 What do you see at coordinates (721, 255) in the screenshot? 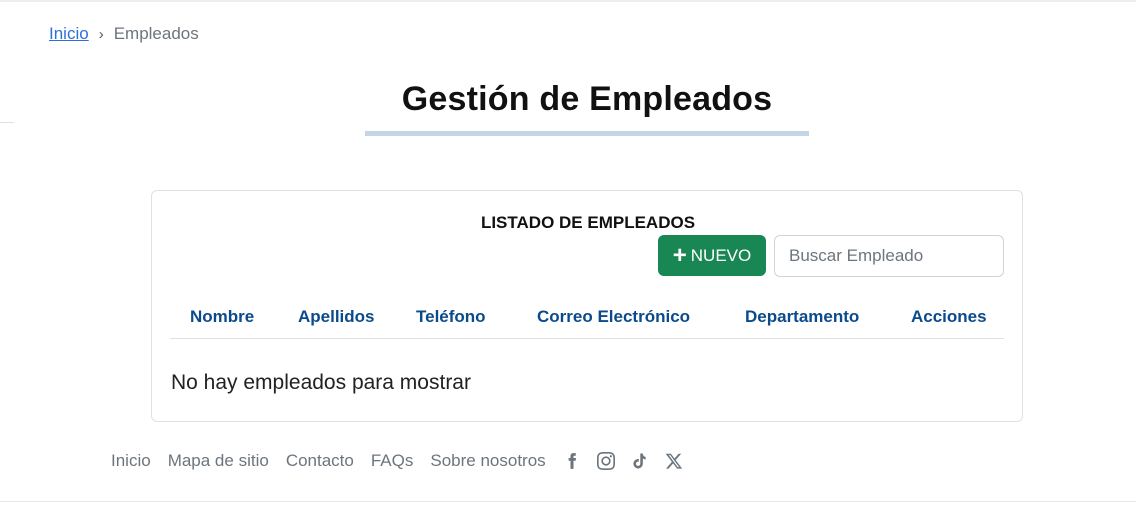
I see `new-employee-button-label: NUEVO` at bounding box center [721, 255].